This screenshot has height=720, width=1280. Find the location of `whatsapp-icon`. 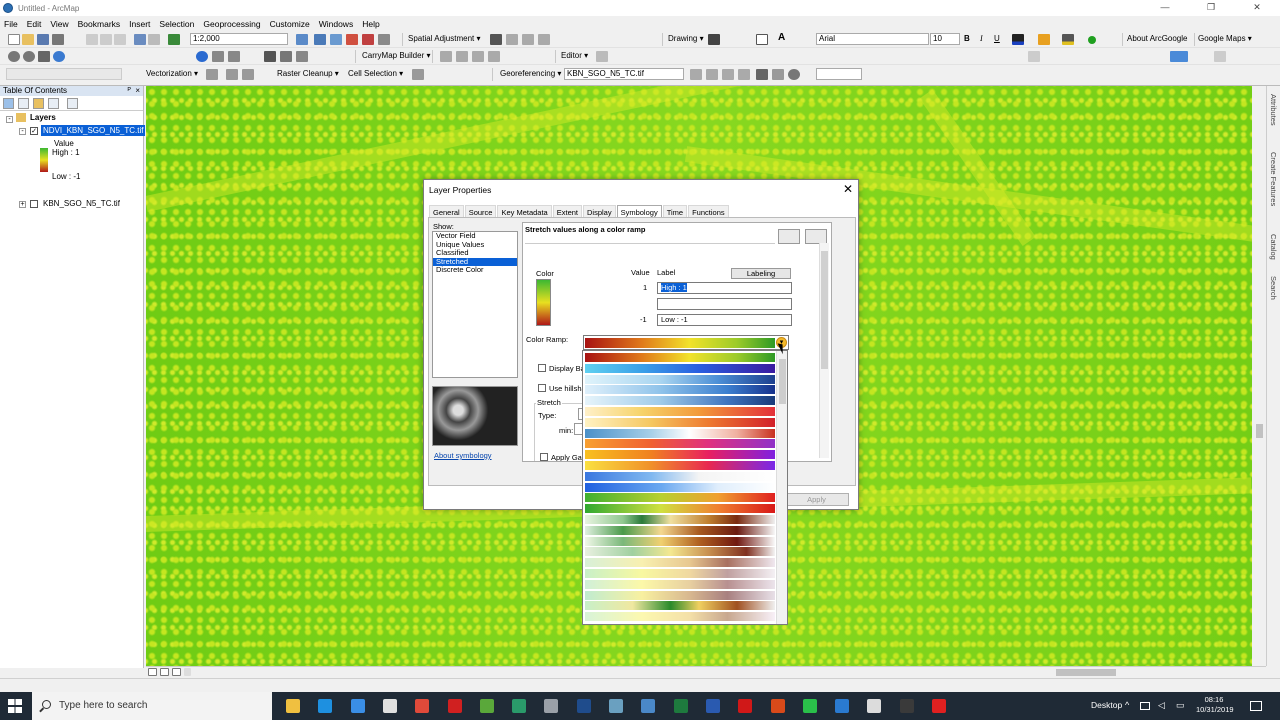

whatsapp-icon is located at coordinates (809, 706).